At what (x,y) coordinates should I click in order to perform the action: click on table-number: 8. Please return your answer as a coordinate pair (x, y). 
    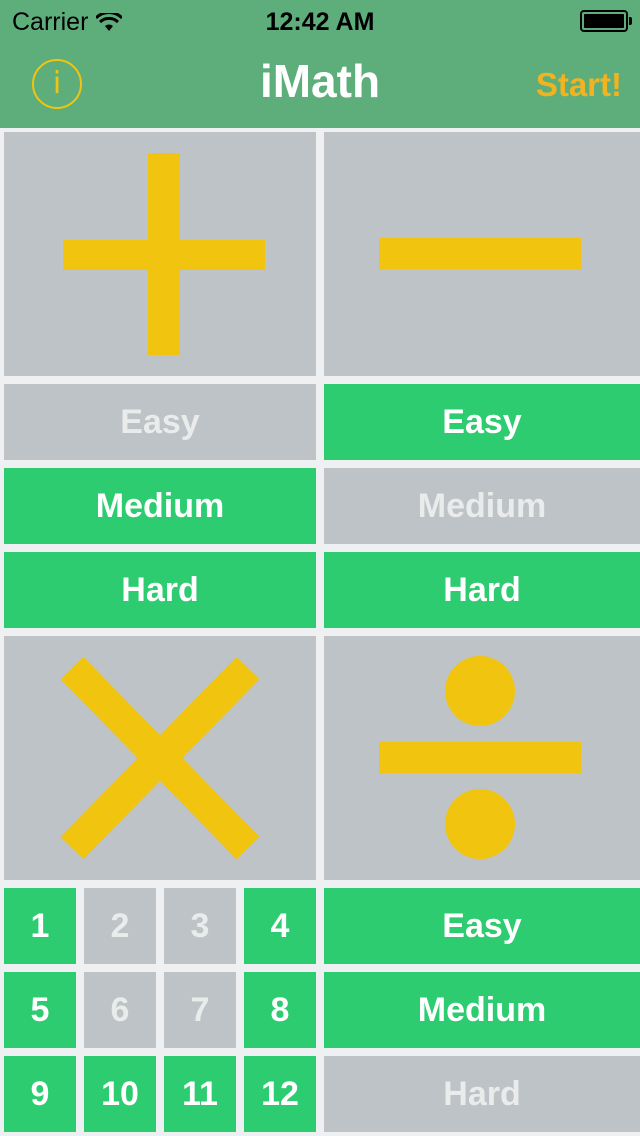
    Looking at the image, I should click on (280, 1009).